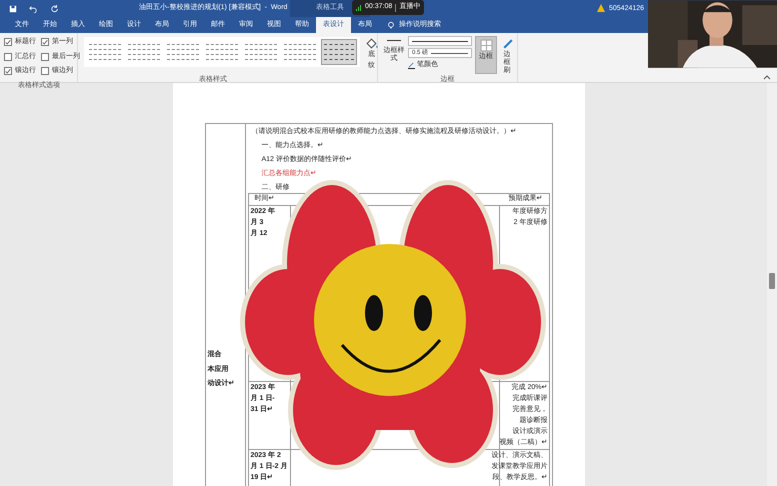  Describe the element at coordinates (371, 43) in the screenshot. I see `paint-bucket-icon` at that location.